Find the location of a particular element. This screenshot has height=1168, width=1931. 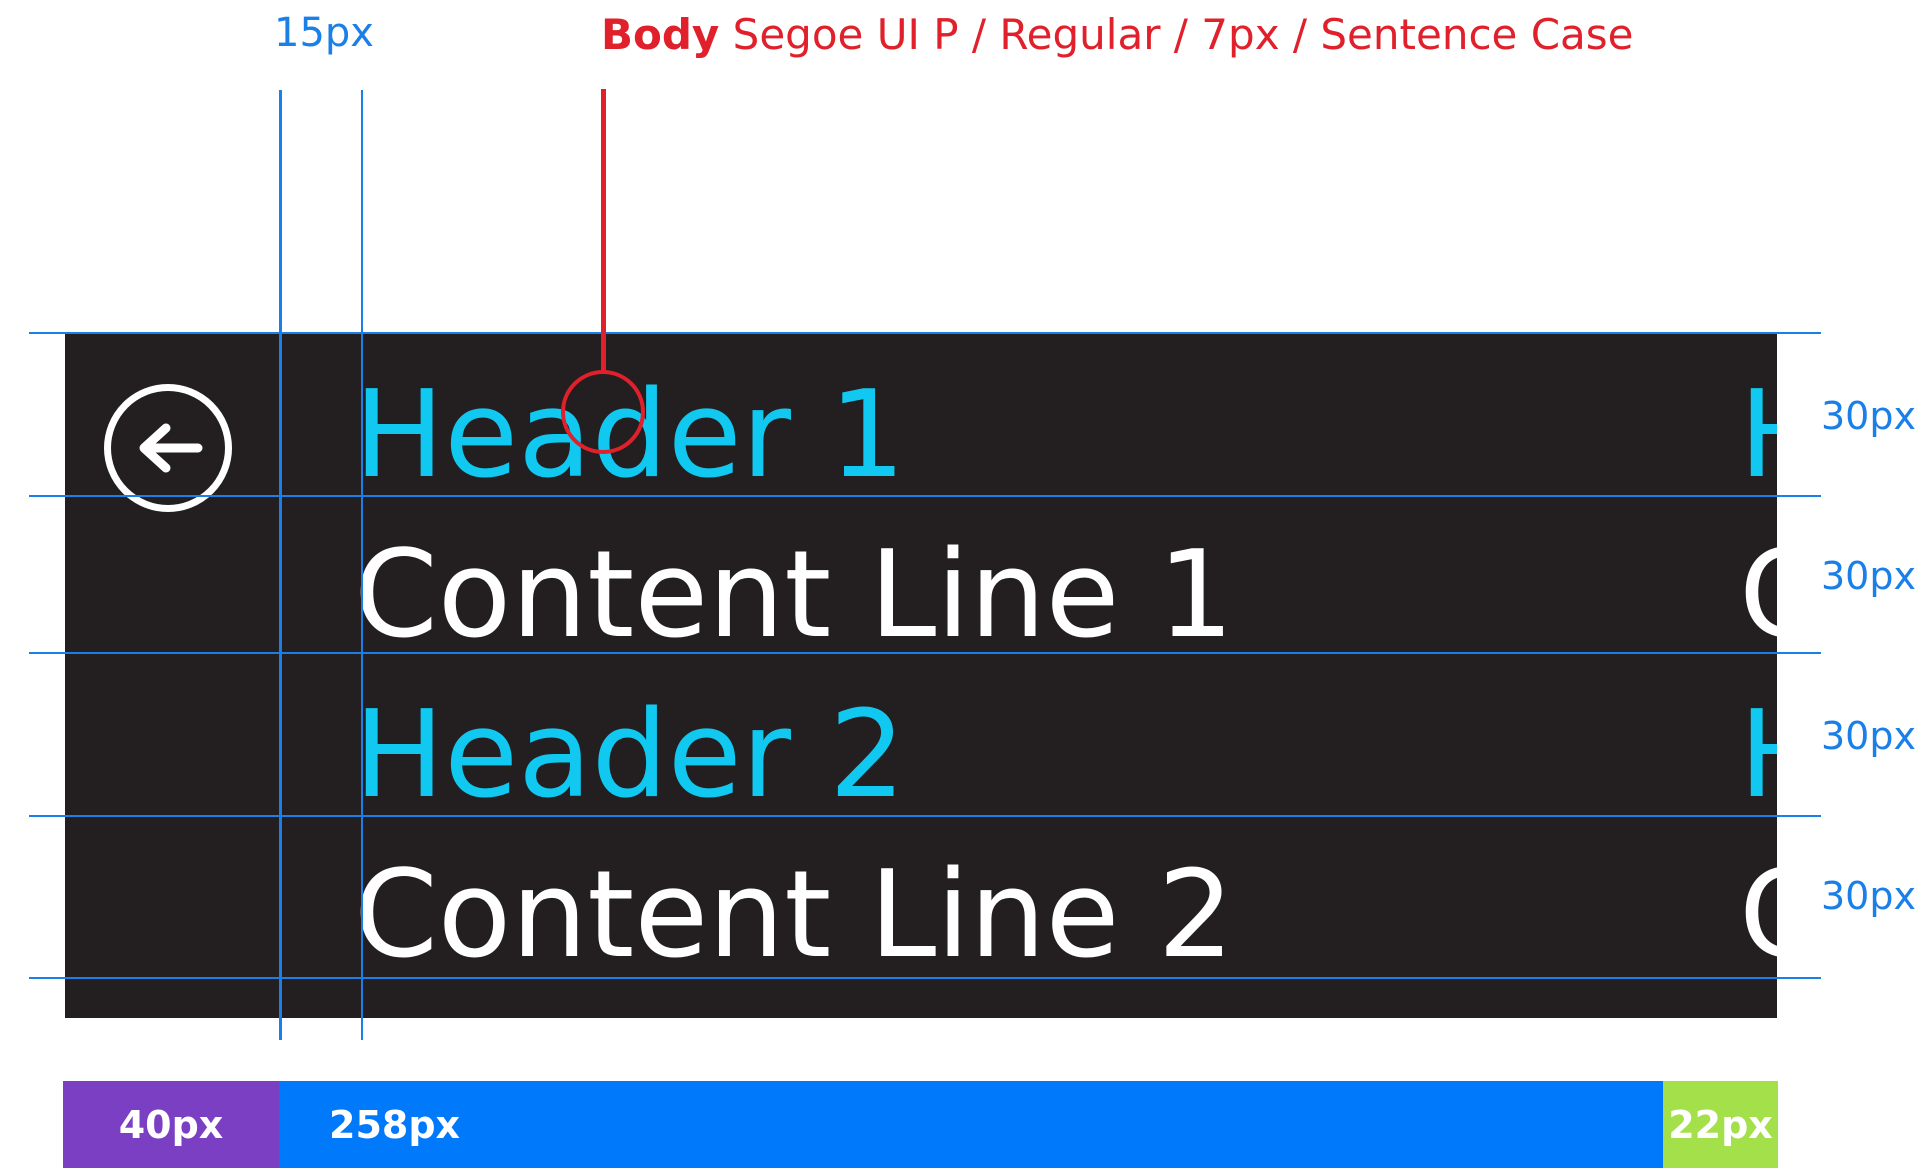

header-2-clipped: H is located at coordinates (1758, 756).